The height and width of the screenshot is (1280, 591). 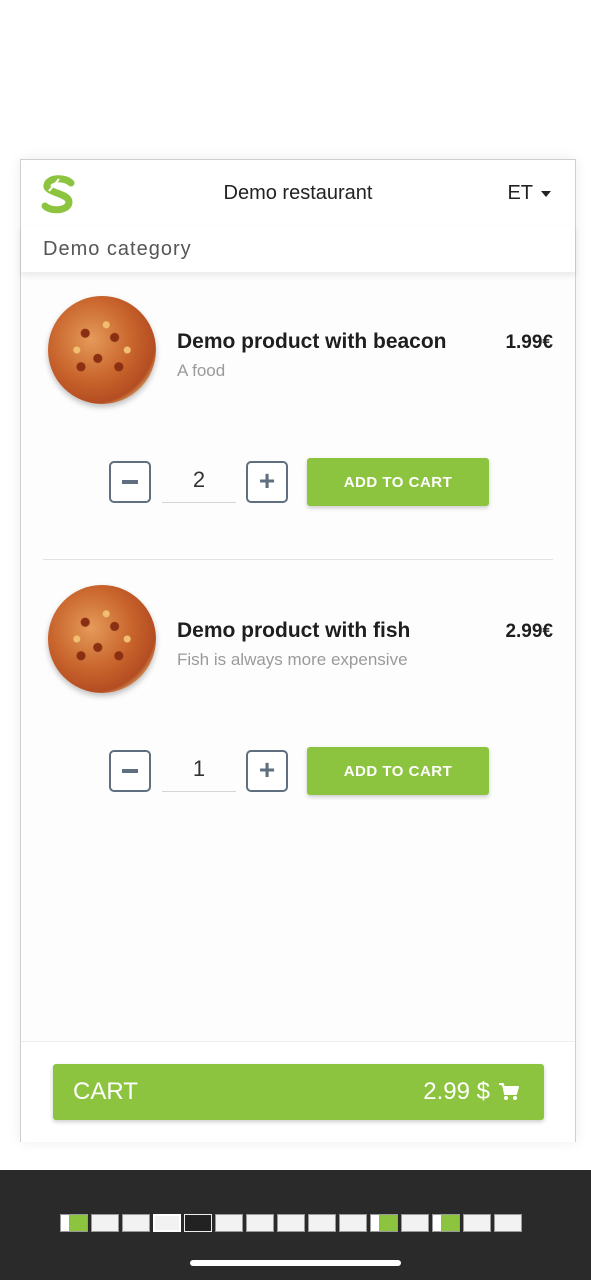 I want to click on language-selector: ET, so click(x=529, y=193).